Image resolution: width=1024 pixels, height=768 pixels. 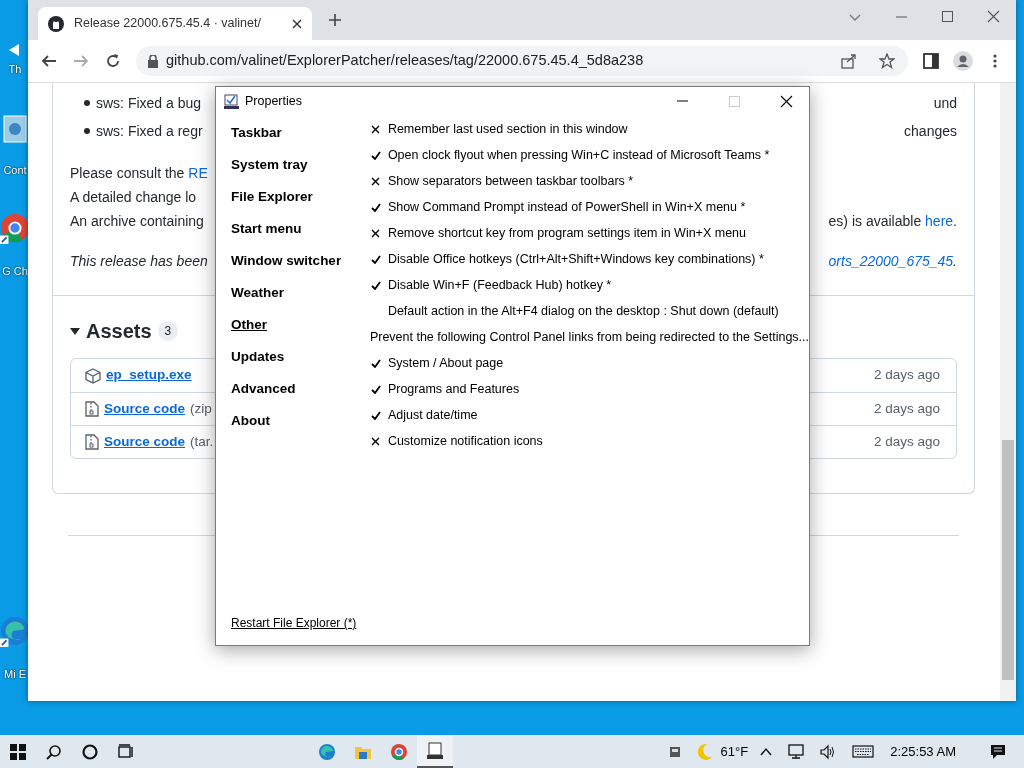 What do you see at coordinates (153, 61) in the screenshot?
I see `lock-icon` at bounding box center [153, 61].